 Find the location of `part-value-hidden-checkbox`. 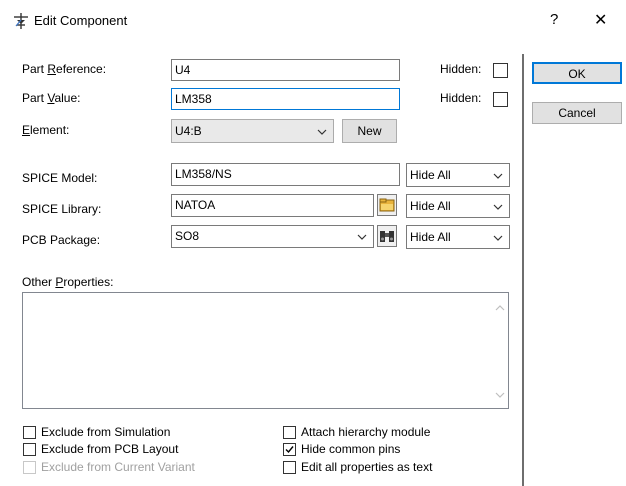

part-value-hidden-checkbox is located at coordinates (500, 99).